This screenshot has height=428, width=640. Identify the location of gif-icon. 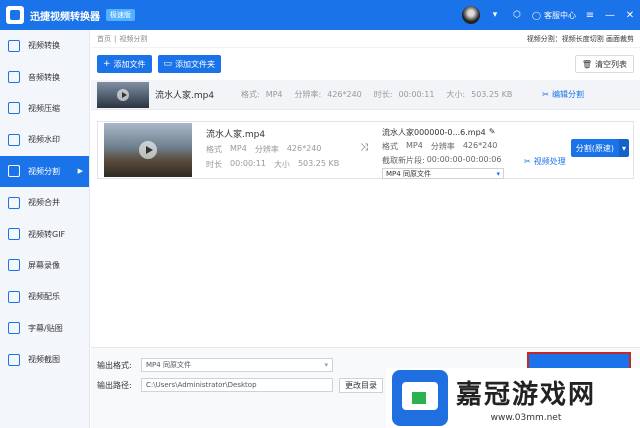
(14, 234).